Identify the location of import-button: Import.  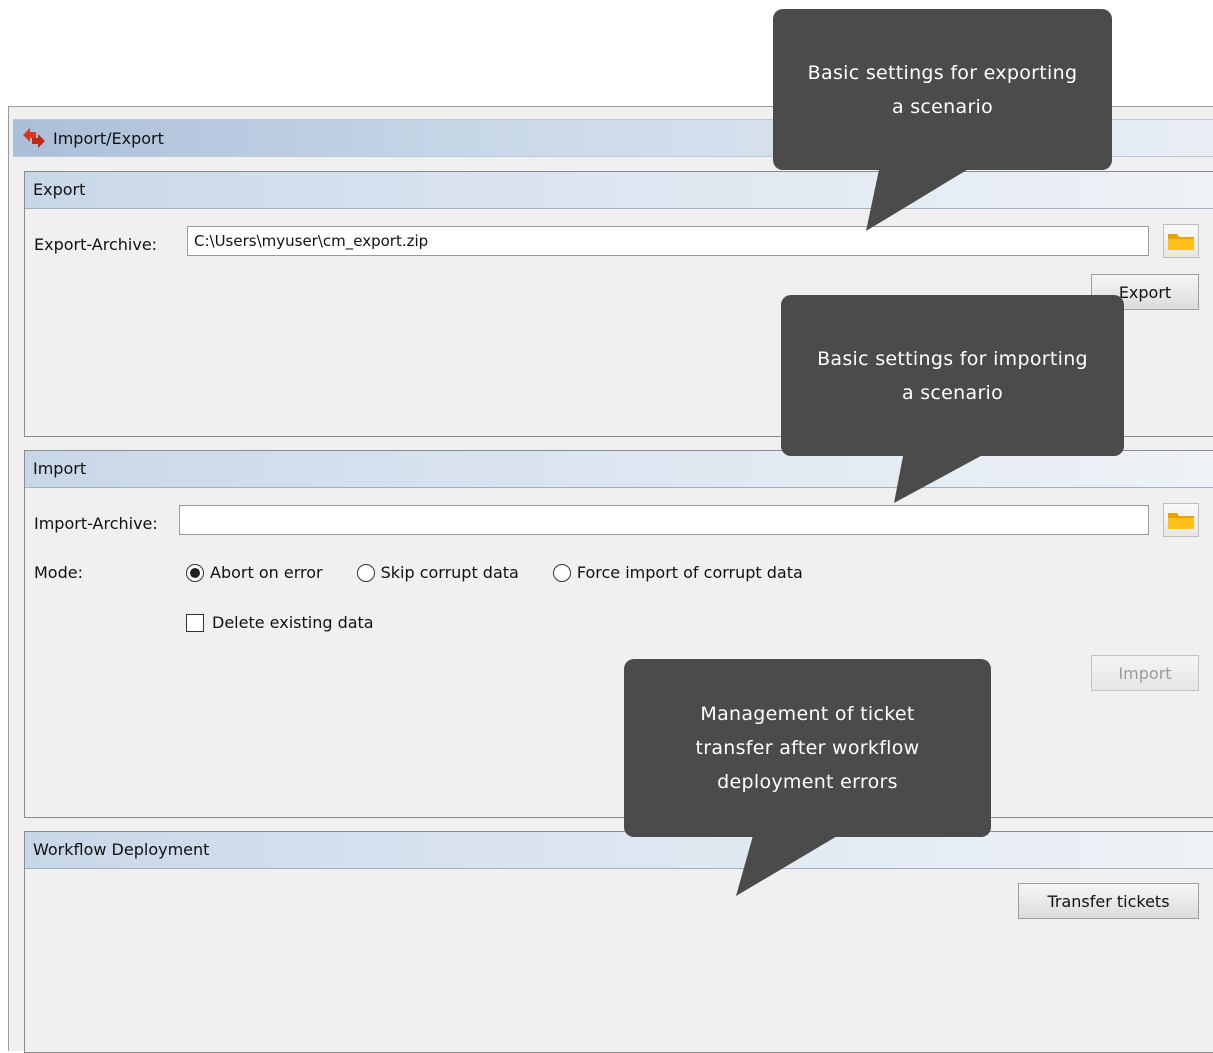
(1145, 673).